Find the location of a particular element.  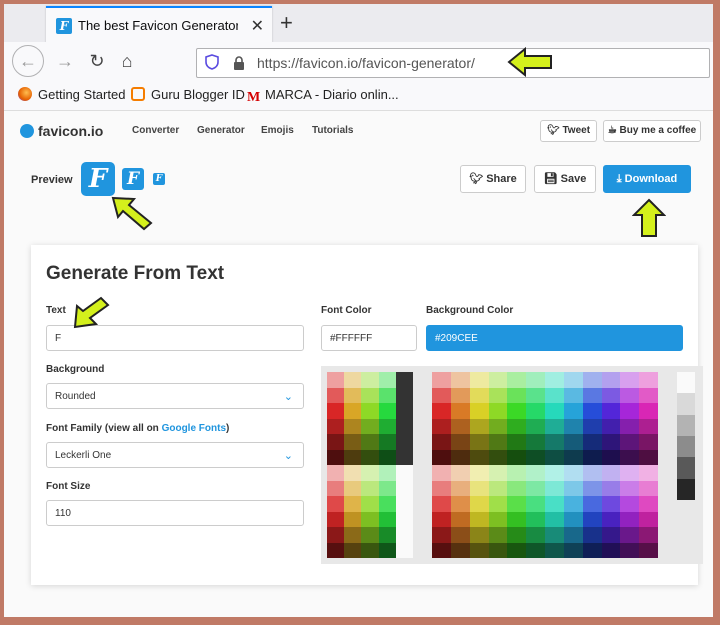

browser-tab: F The best Favicon Generator (co ✕ is located at coordinates (159, 25).